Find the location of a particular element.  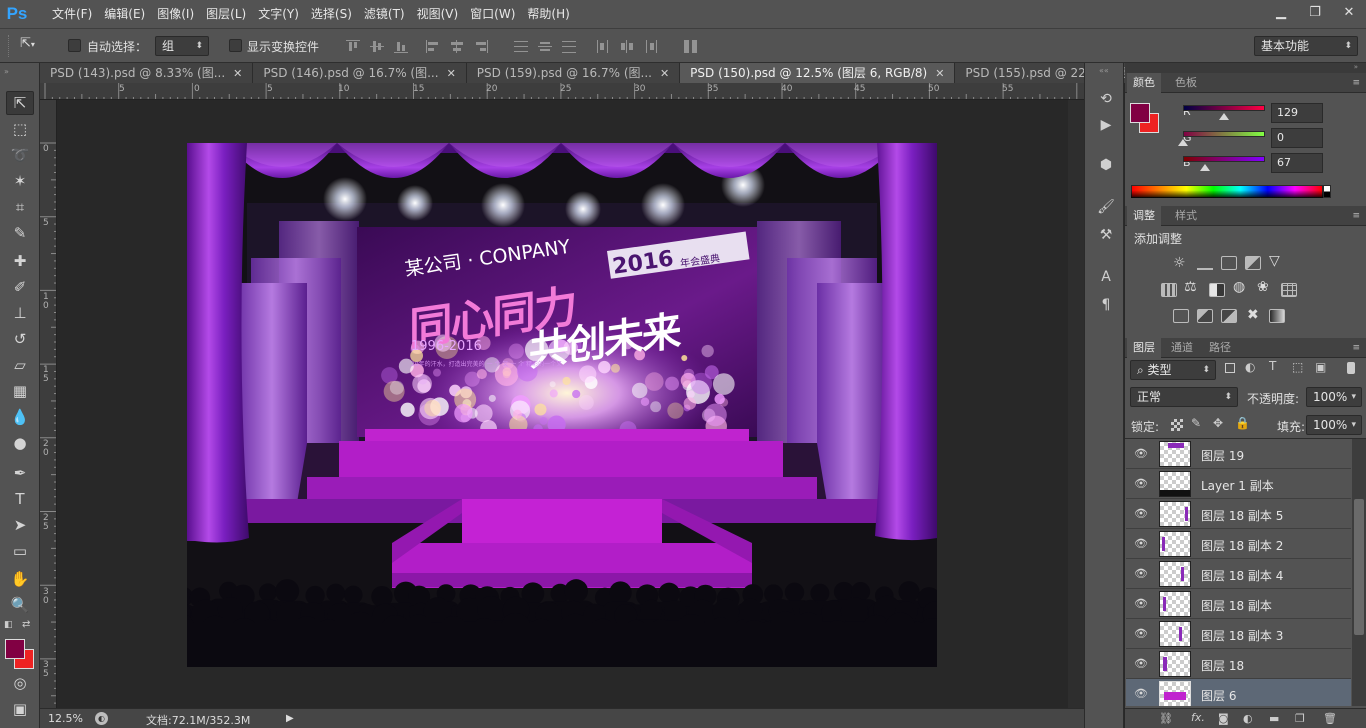

tab-psd-150: PSD (150).psd @ 12.5% (图层 6, RGB/8) ✕ is located at coordinates (818, 73).